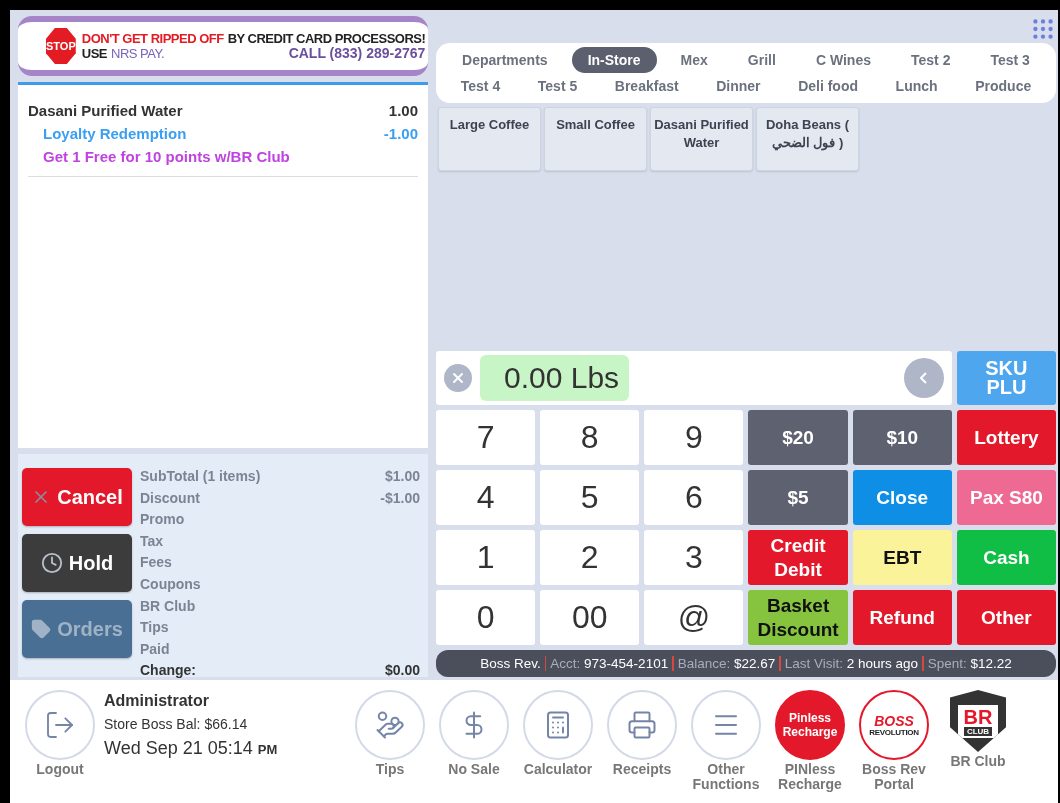  I want to click on status-value: $12.22, so click(991, 663).